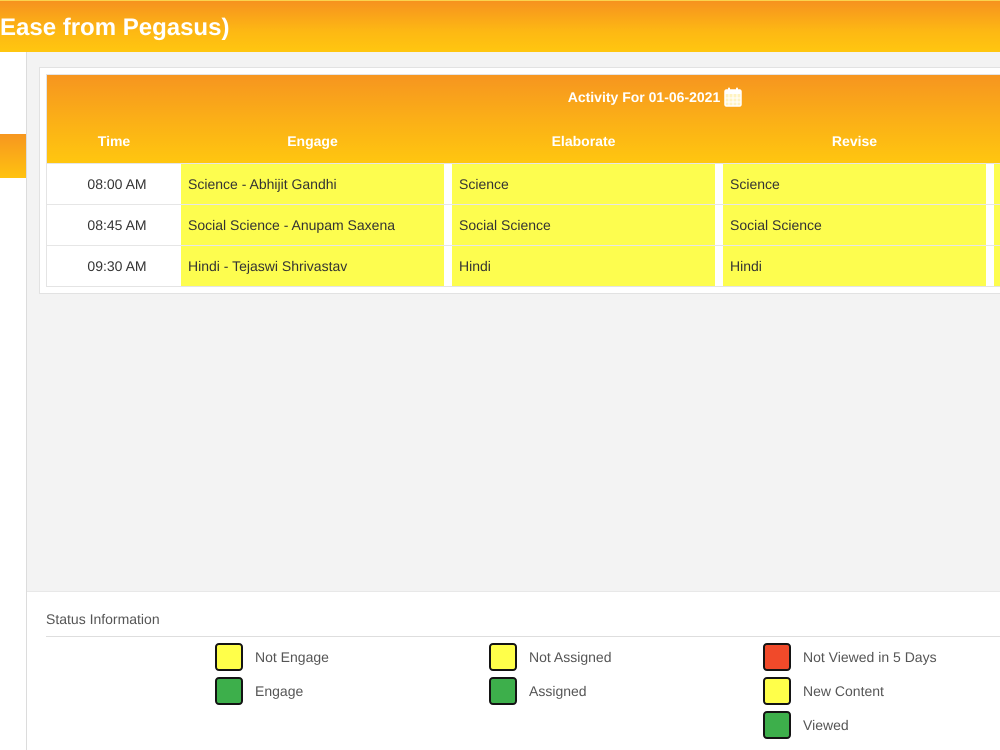 The image size is (1000, 750). What do you see at coordinates (583, 141) in the screenshot?
I see `column-header: Elaborate` at bounding box center [583, 141].